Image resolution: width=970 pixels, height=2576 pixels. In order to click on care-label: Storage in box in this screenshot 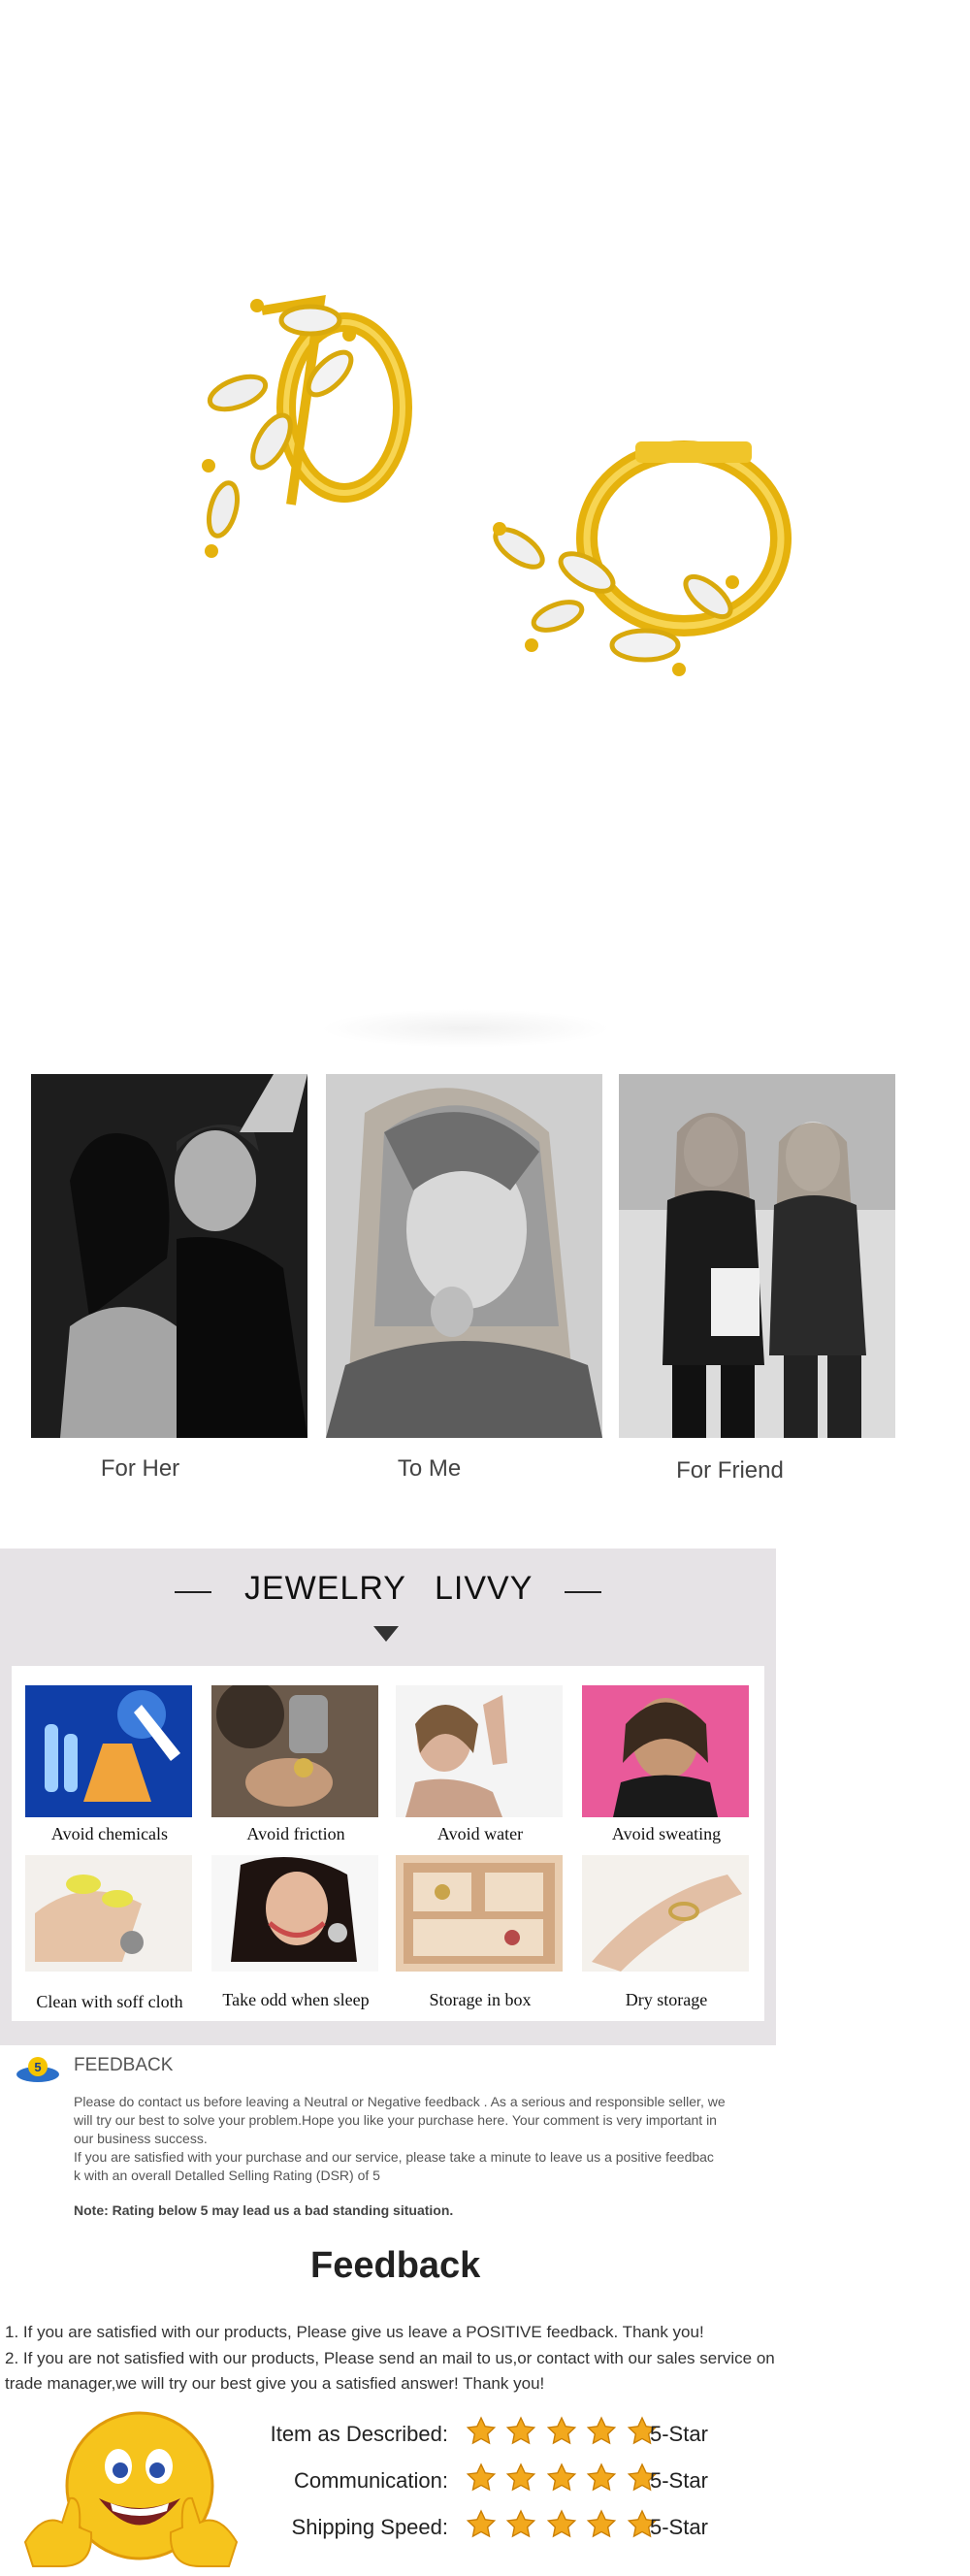, I will do `click(480, 1999)`.